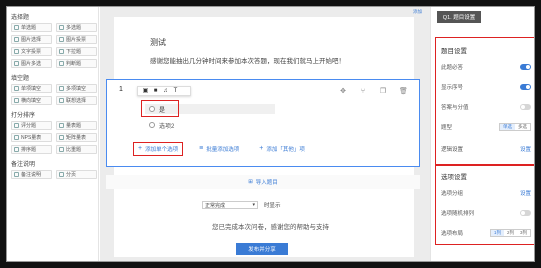 Image resolution: width=541 pixels, height=268 pixels. What do you see at coordinates (76, 174) in the screenshot?
I see `question-type-button: 分页` at bounding box center [76, 174].